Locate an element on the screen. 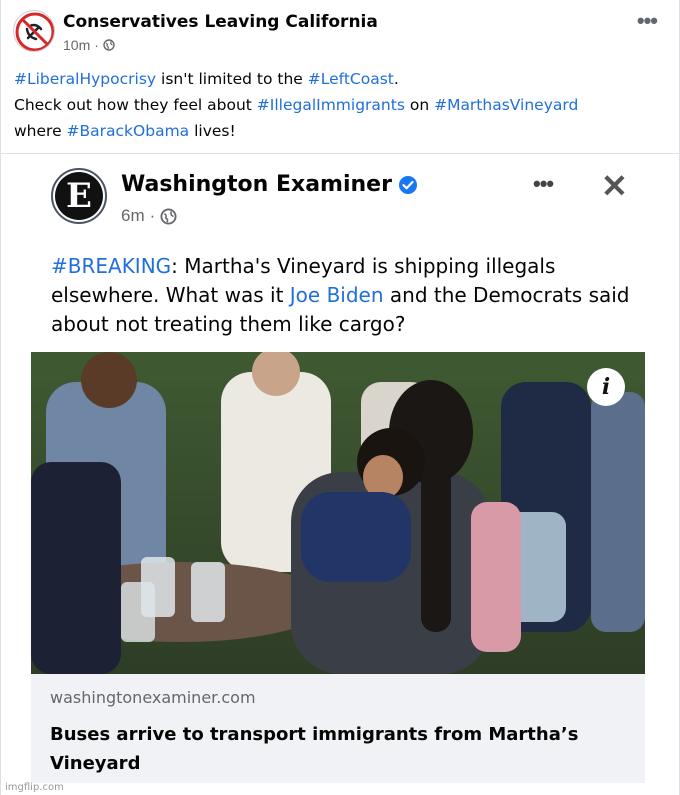  hashtag-link: #BREAKING is located at coordinates (111, 266).